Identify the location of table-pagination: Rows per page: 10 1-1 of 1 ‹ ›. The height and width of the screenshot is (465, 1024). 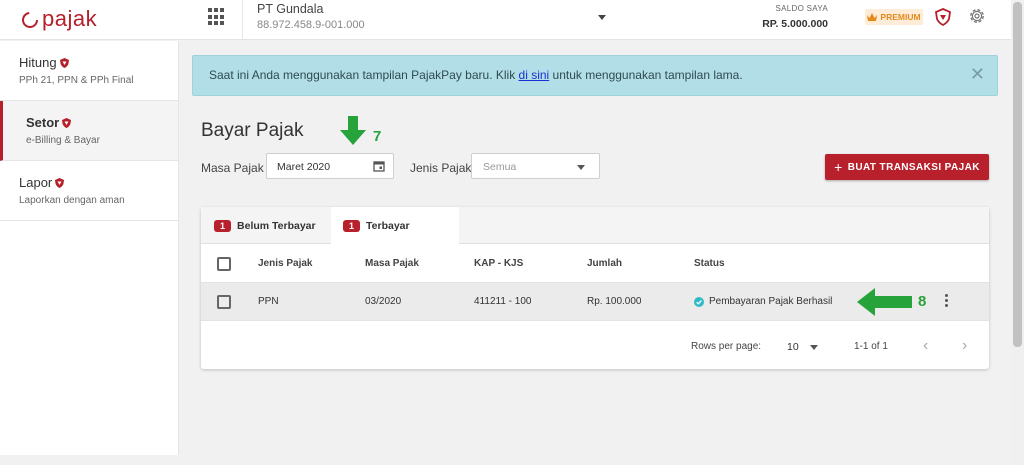
(595, 345).